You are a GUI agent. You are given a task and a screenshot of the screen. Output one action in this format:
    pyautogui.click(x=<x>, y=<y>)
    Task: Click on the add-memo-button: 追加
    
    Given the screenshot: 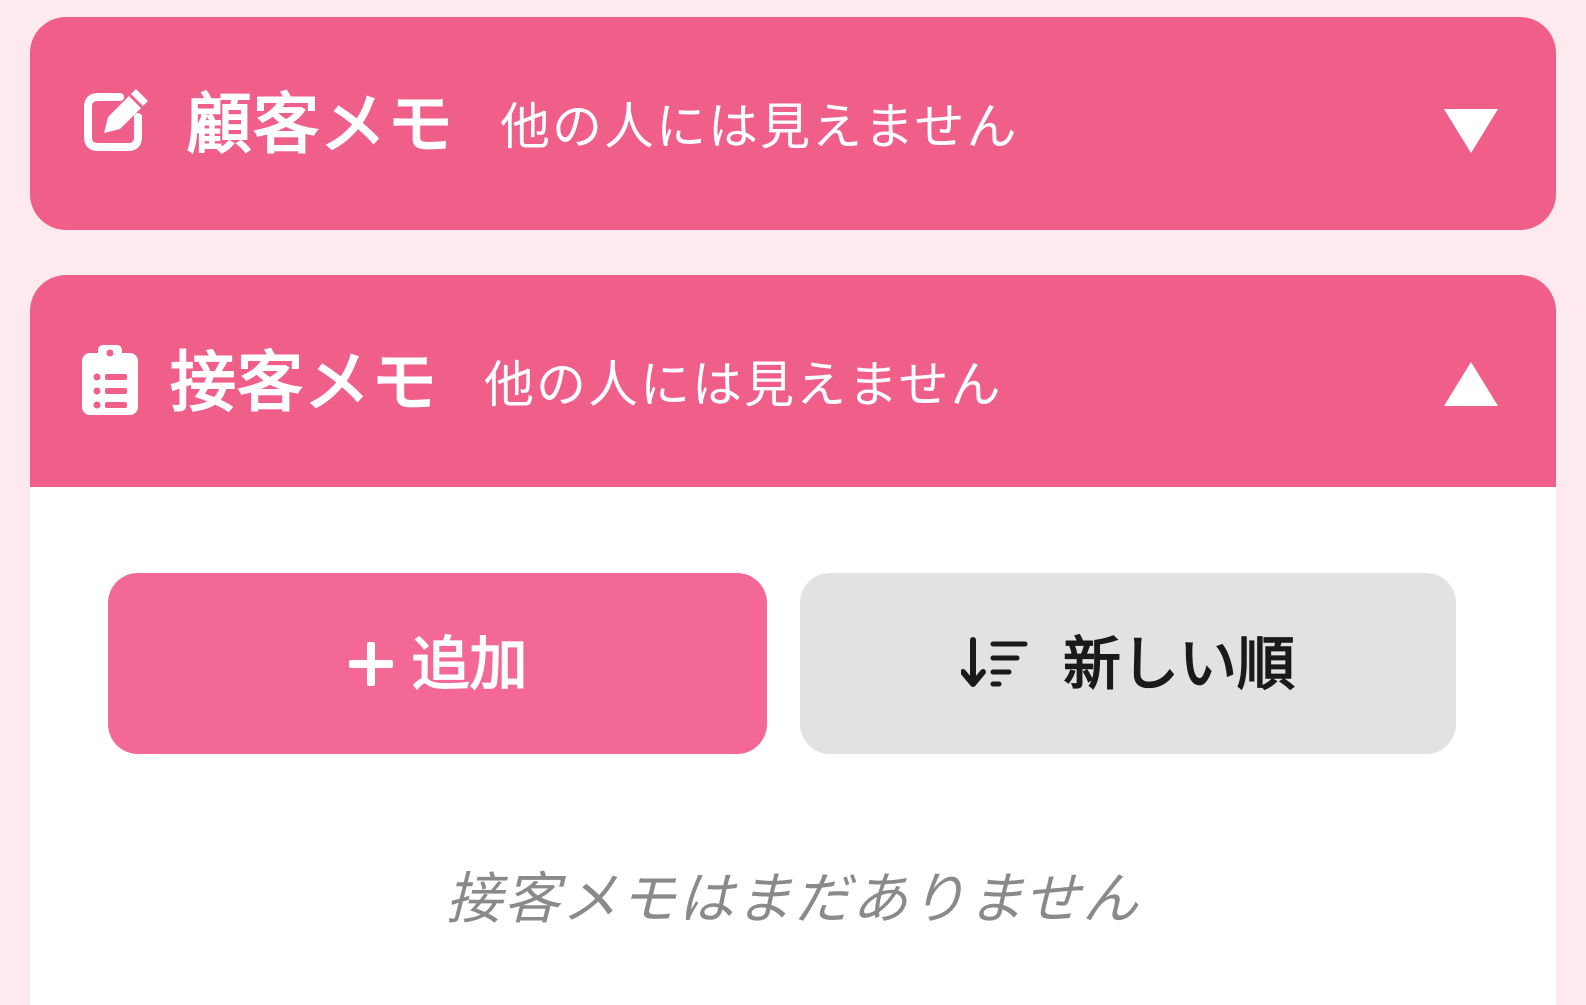 What is the action you would take?
    pyautogui.click(x=437, y=663)
    